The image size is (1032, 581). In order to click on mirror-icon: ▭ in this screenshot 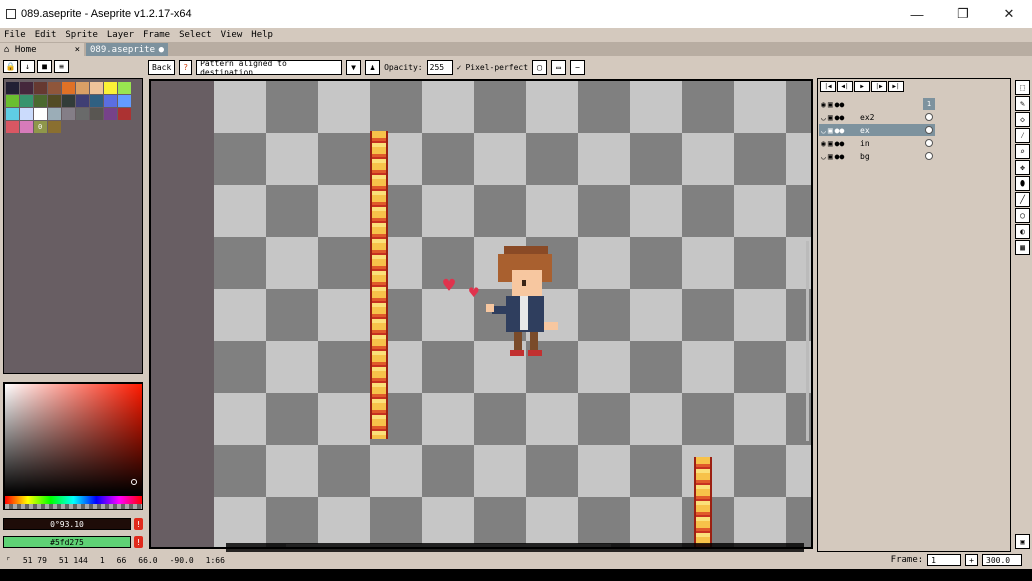, I will do `click(559, 67)`.